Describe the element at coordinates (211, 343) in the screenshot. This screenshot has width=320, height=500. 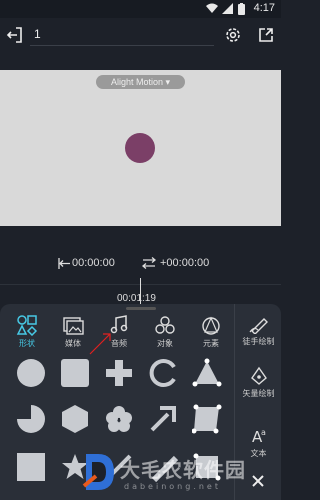
I see `category-label: 元素` at that location.